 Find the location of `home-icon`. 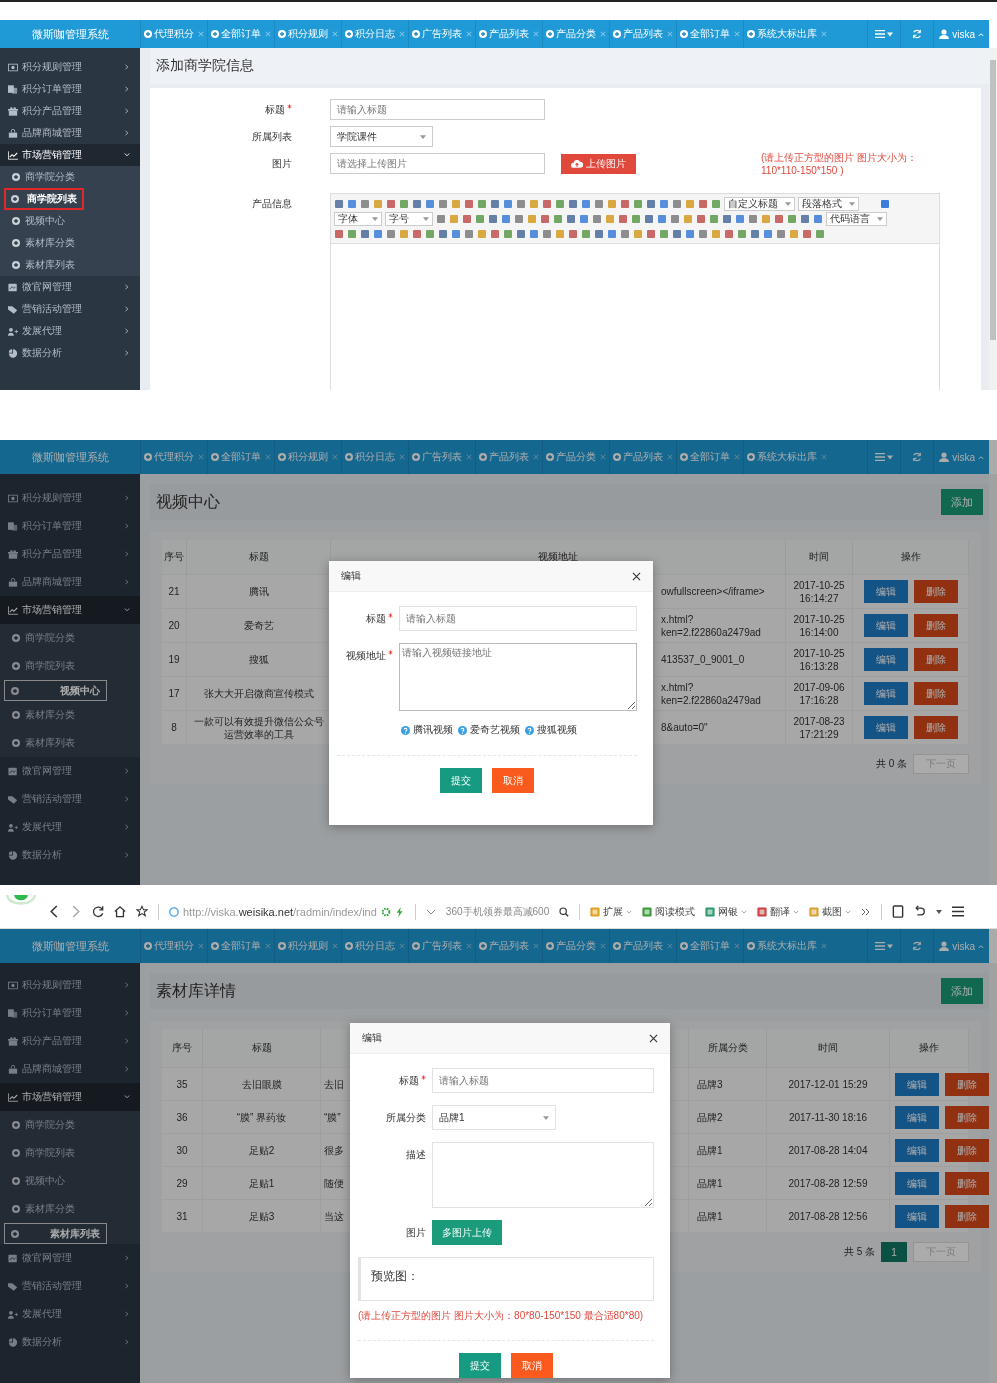

home-icon is located at coordinates (120, 911).